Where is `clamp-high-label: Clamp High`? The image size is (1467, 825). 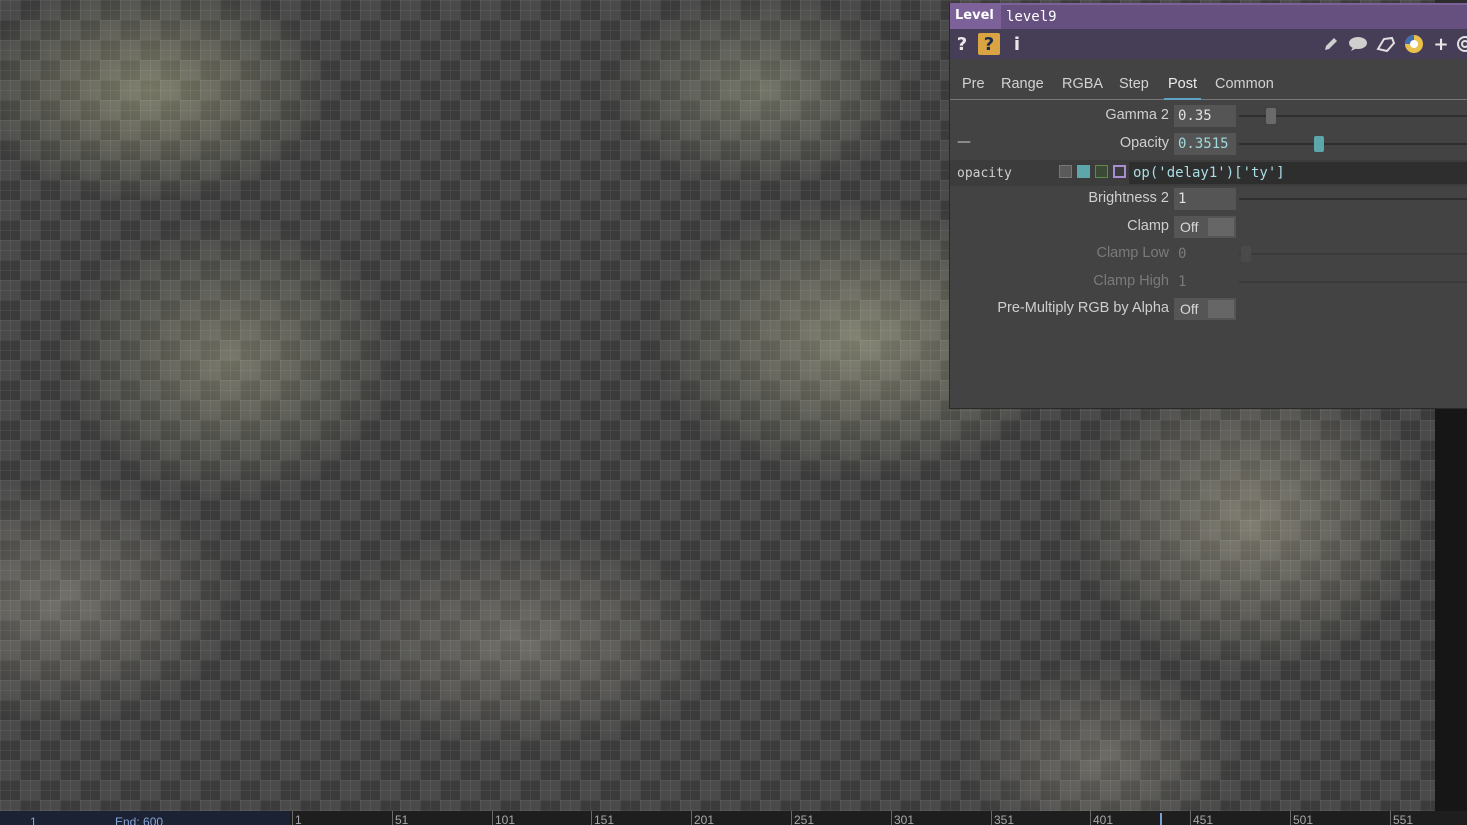
clamp-high-label: Clamp High is located at coordinates (1131, 281).